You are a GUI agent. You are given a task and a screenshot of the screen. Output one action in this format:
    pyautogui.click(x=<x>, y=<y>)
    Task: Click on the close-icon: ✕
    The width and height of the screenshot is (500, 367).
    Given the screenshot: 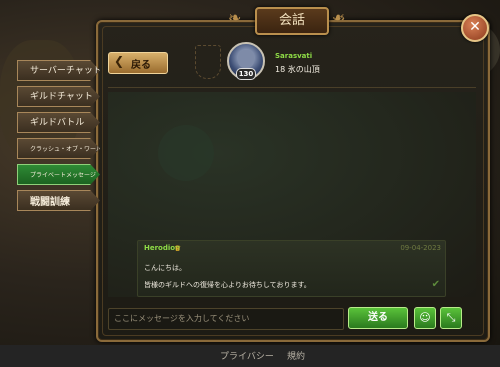 What is the action you would take?
    pyautogui.click(x=475, y=27)
    